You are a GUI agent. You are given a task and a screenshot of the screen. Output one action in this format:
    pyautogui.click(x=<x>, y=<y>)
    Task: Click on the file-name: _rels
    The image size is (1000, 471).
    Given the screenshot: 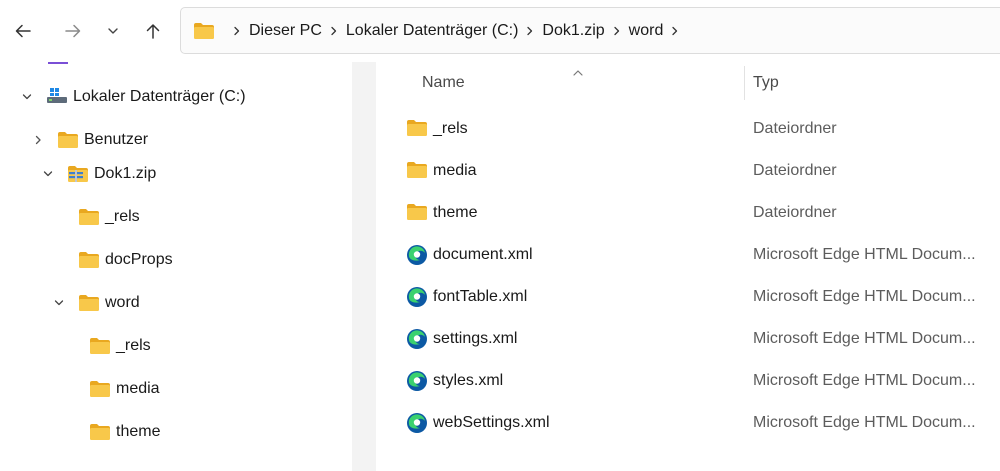 What is the action you would take?
    pyautogui.click(x=450, y=128)
    